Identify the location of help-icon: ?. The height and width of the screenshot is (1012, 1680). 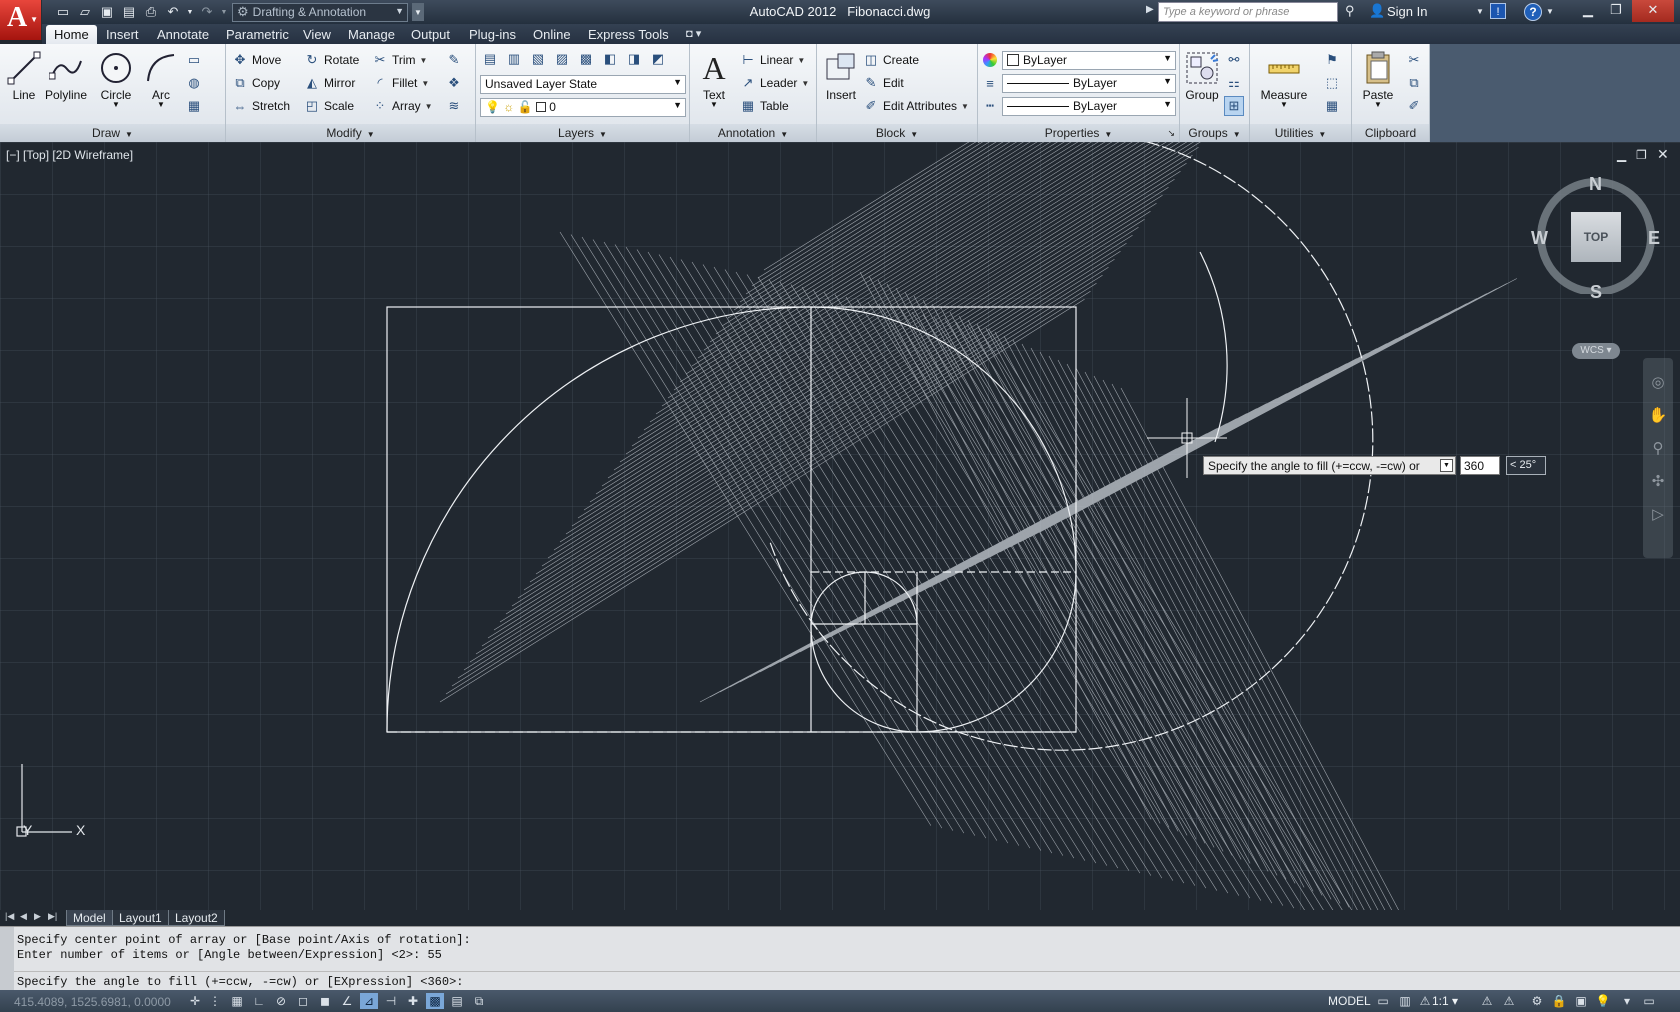
(1533, 12).